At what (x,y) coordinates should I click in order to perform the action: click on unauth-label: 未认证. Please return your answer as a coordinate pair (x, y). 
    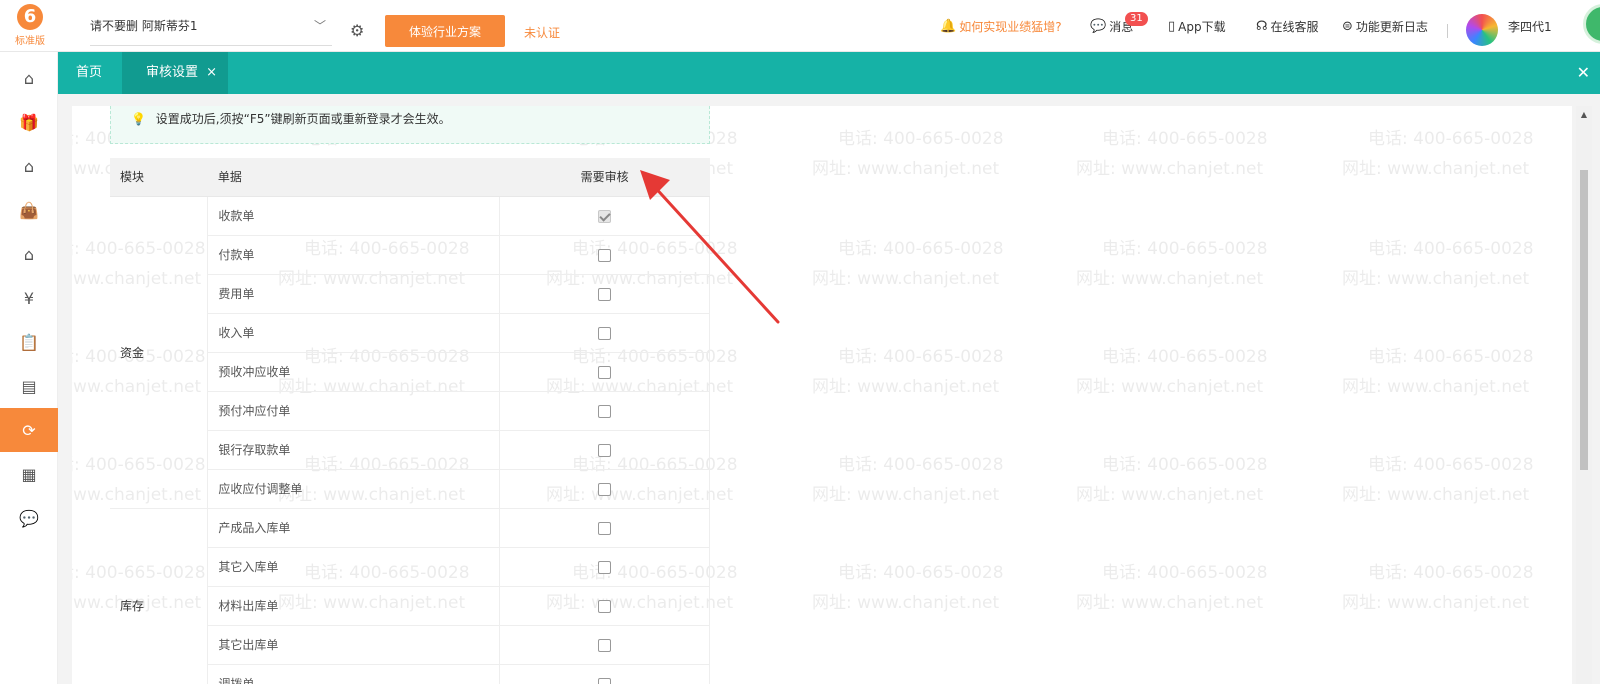
    Looking at the image, I should click on (542, 32).